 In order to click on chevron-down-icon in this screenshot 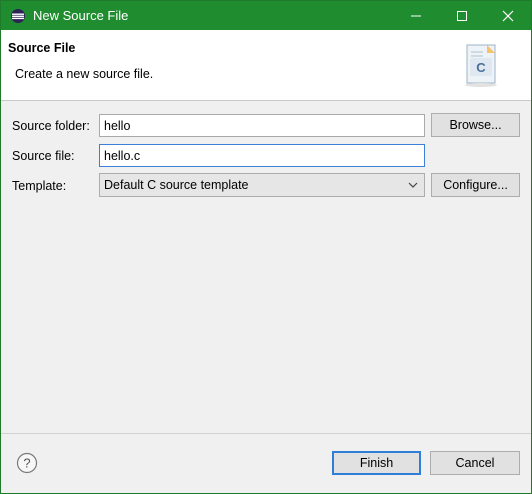, I will do `click(413, 185)`.